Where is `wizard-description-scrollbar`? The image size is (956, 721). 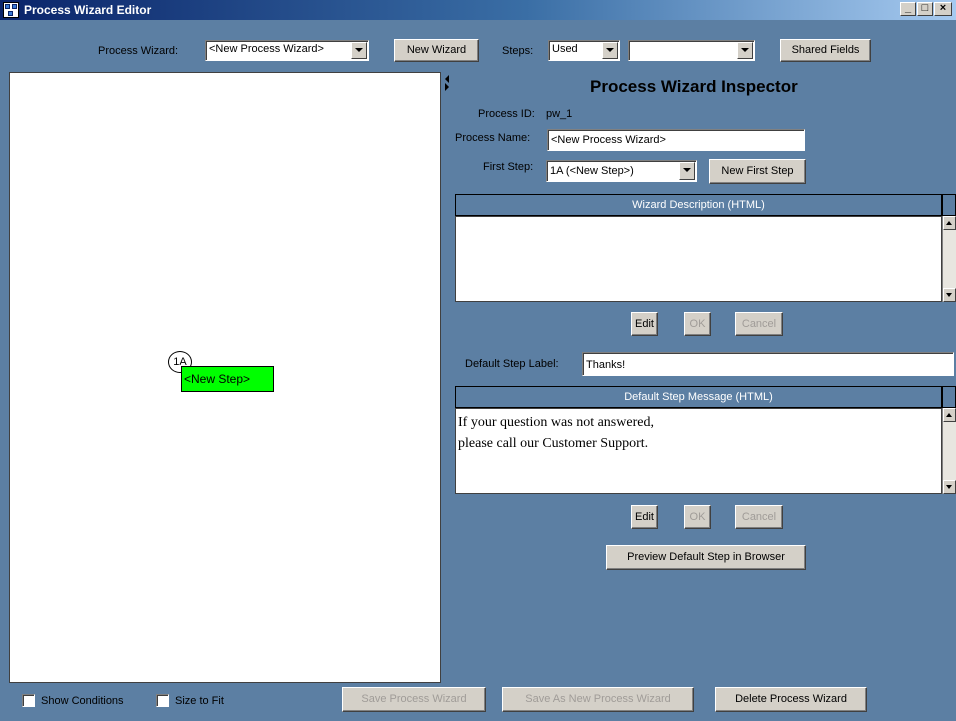
wizard-description-scrollbar is located at coordinates (949, 259).